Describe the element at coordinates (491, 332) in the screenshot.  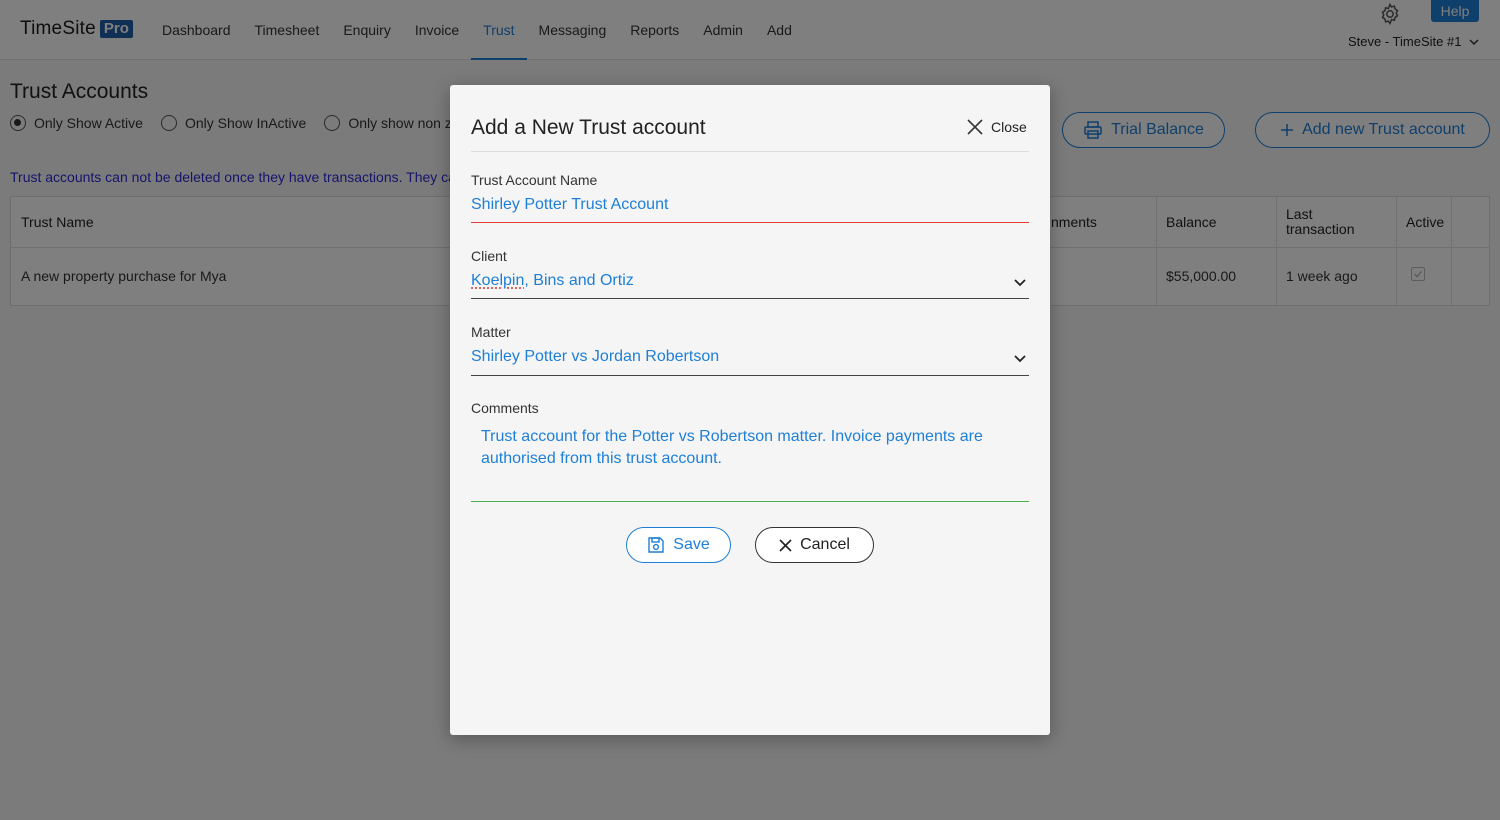
I see `matter-label: Matter` at that location.